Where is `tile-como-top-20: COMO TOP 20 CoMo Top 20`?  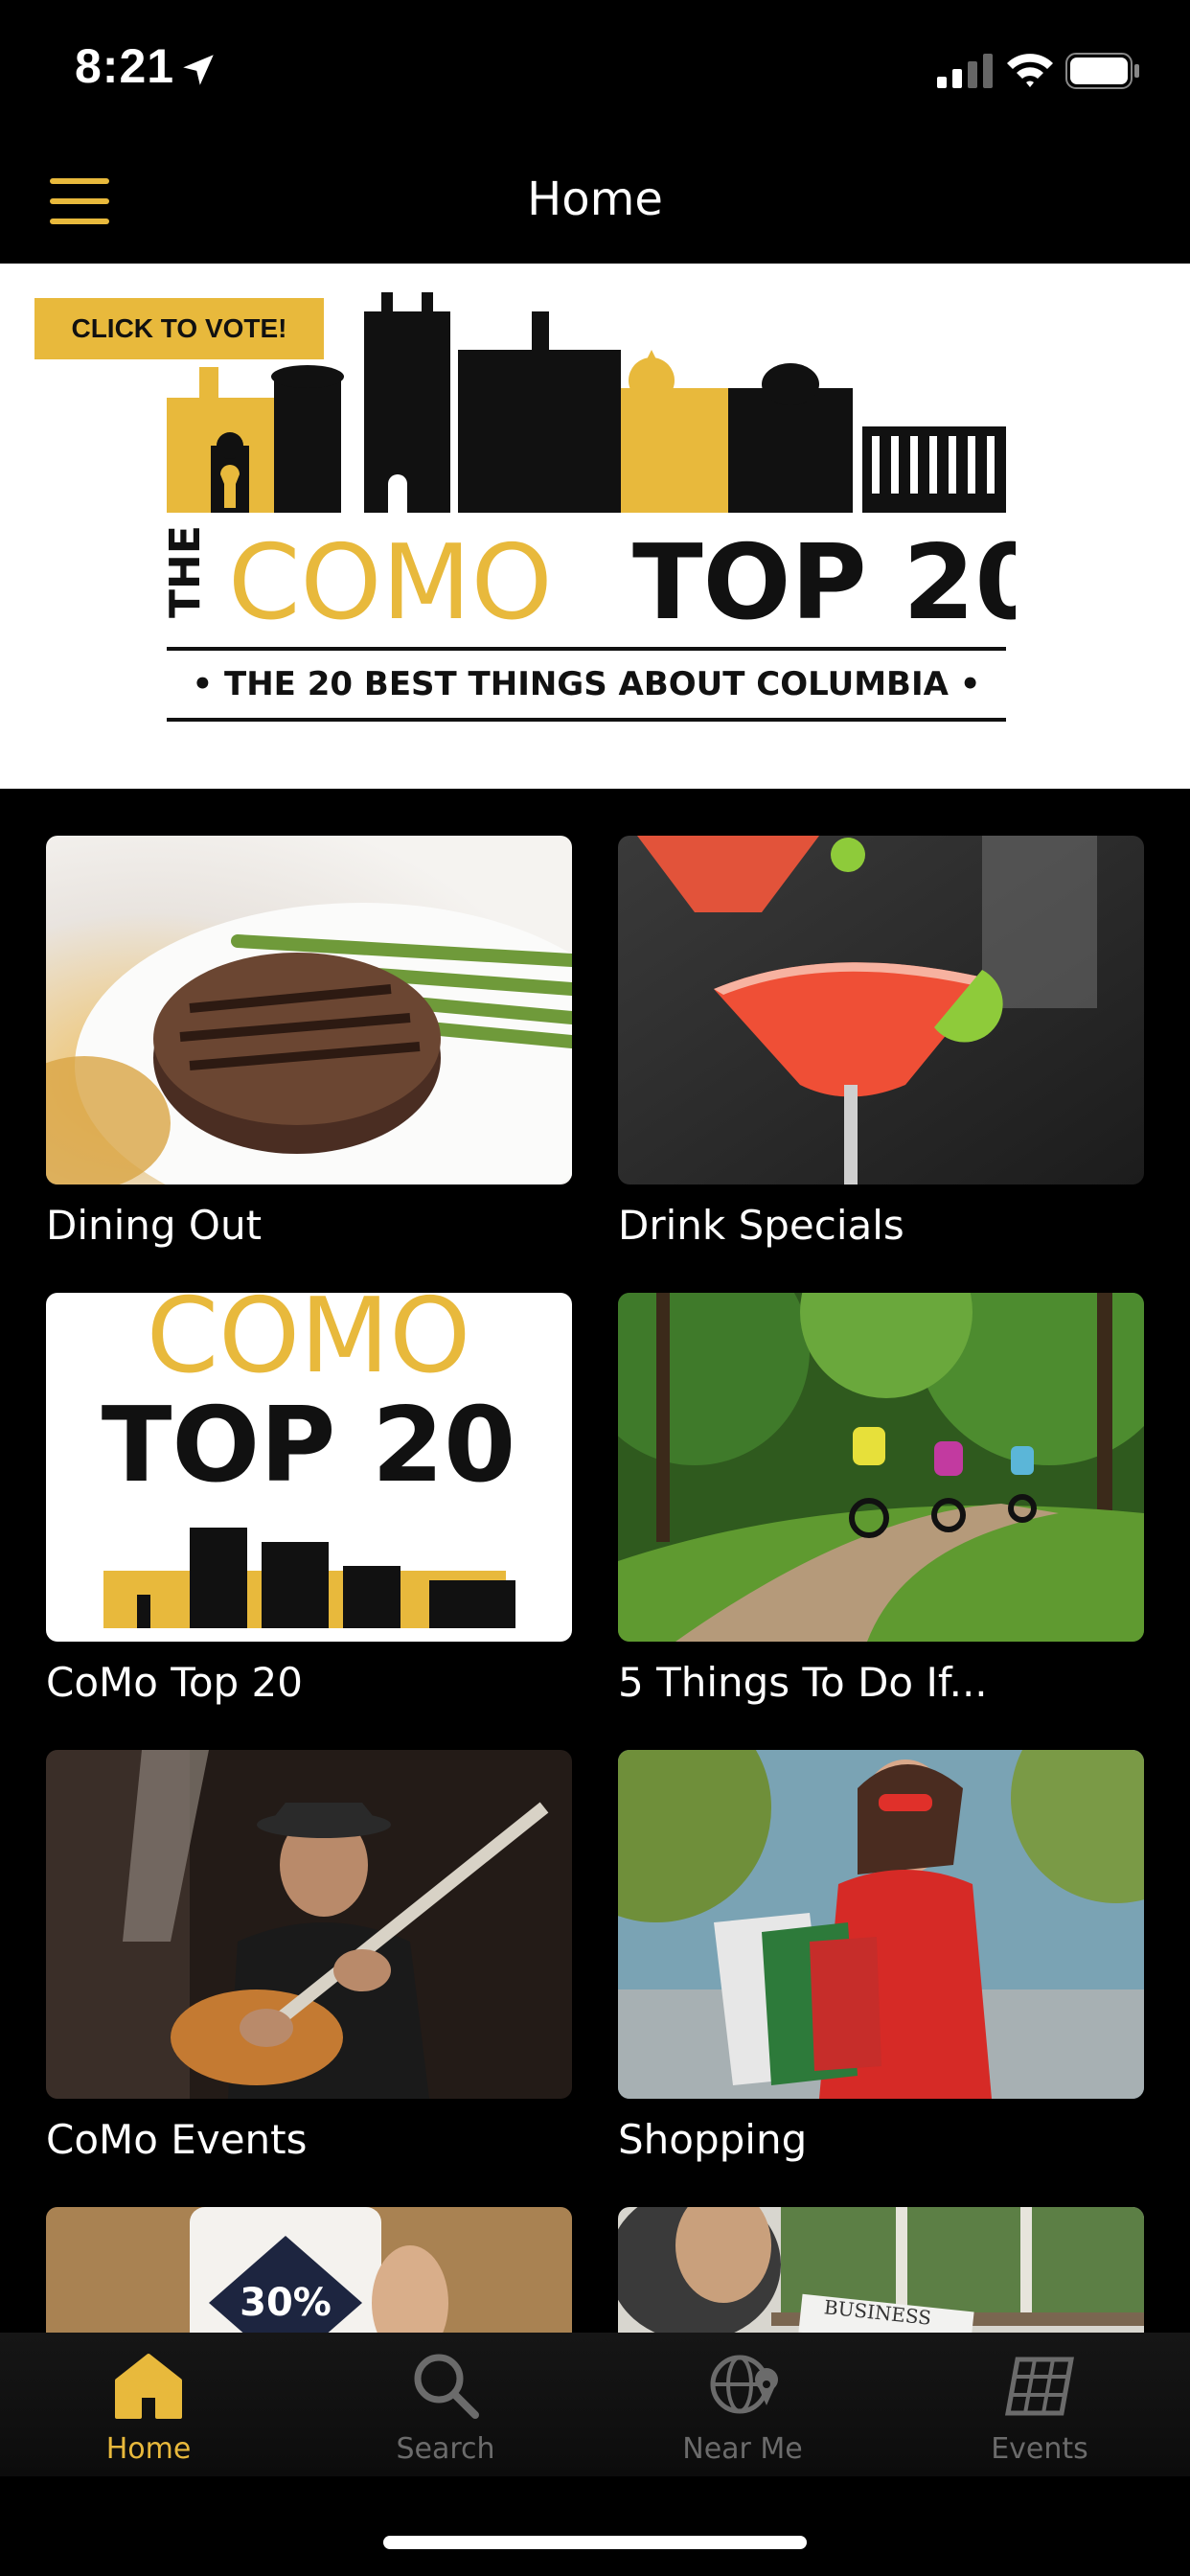
tile-como-top-20: COMO TOP 20 CoMo Top 20 is located at coordinates (309, 1499).